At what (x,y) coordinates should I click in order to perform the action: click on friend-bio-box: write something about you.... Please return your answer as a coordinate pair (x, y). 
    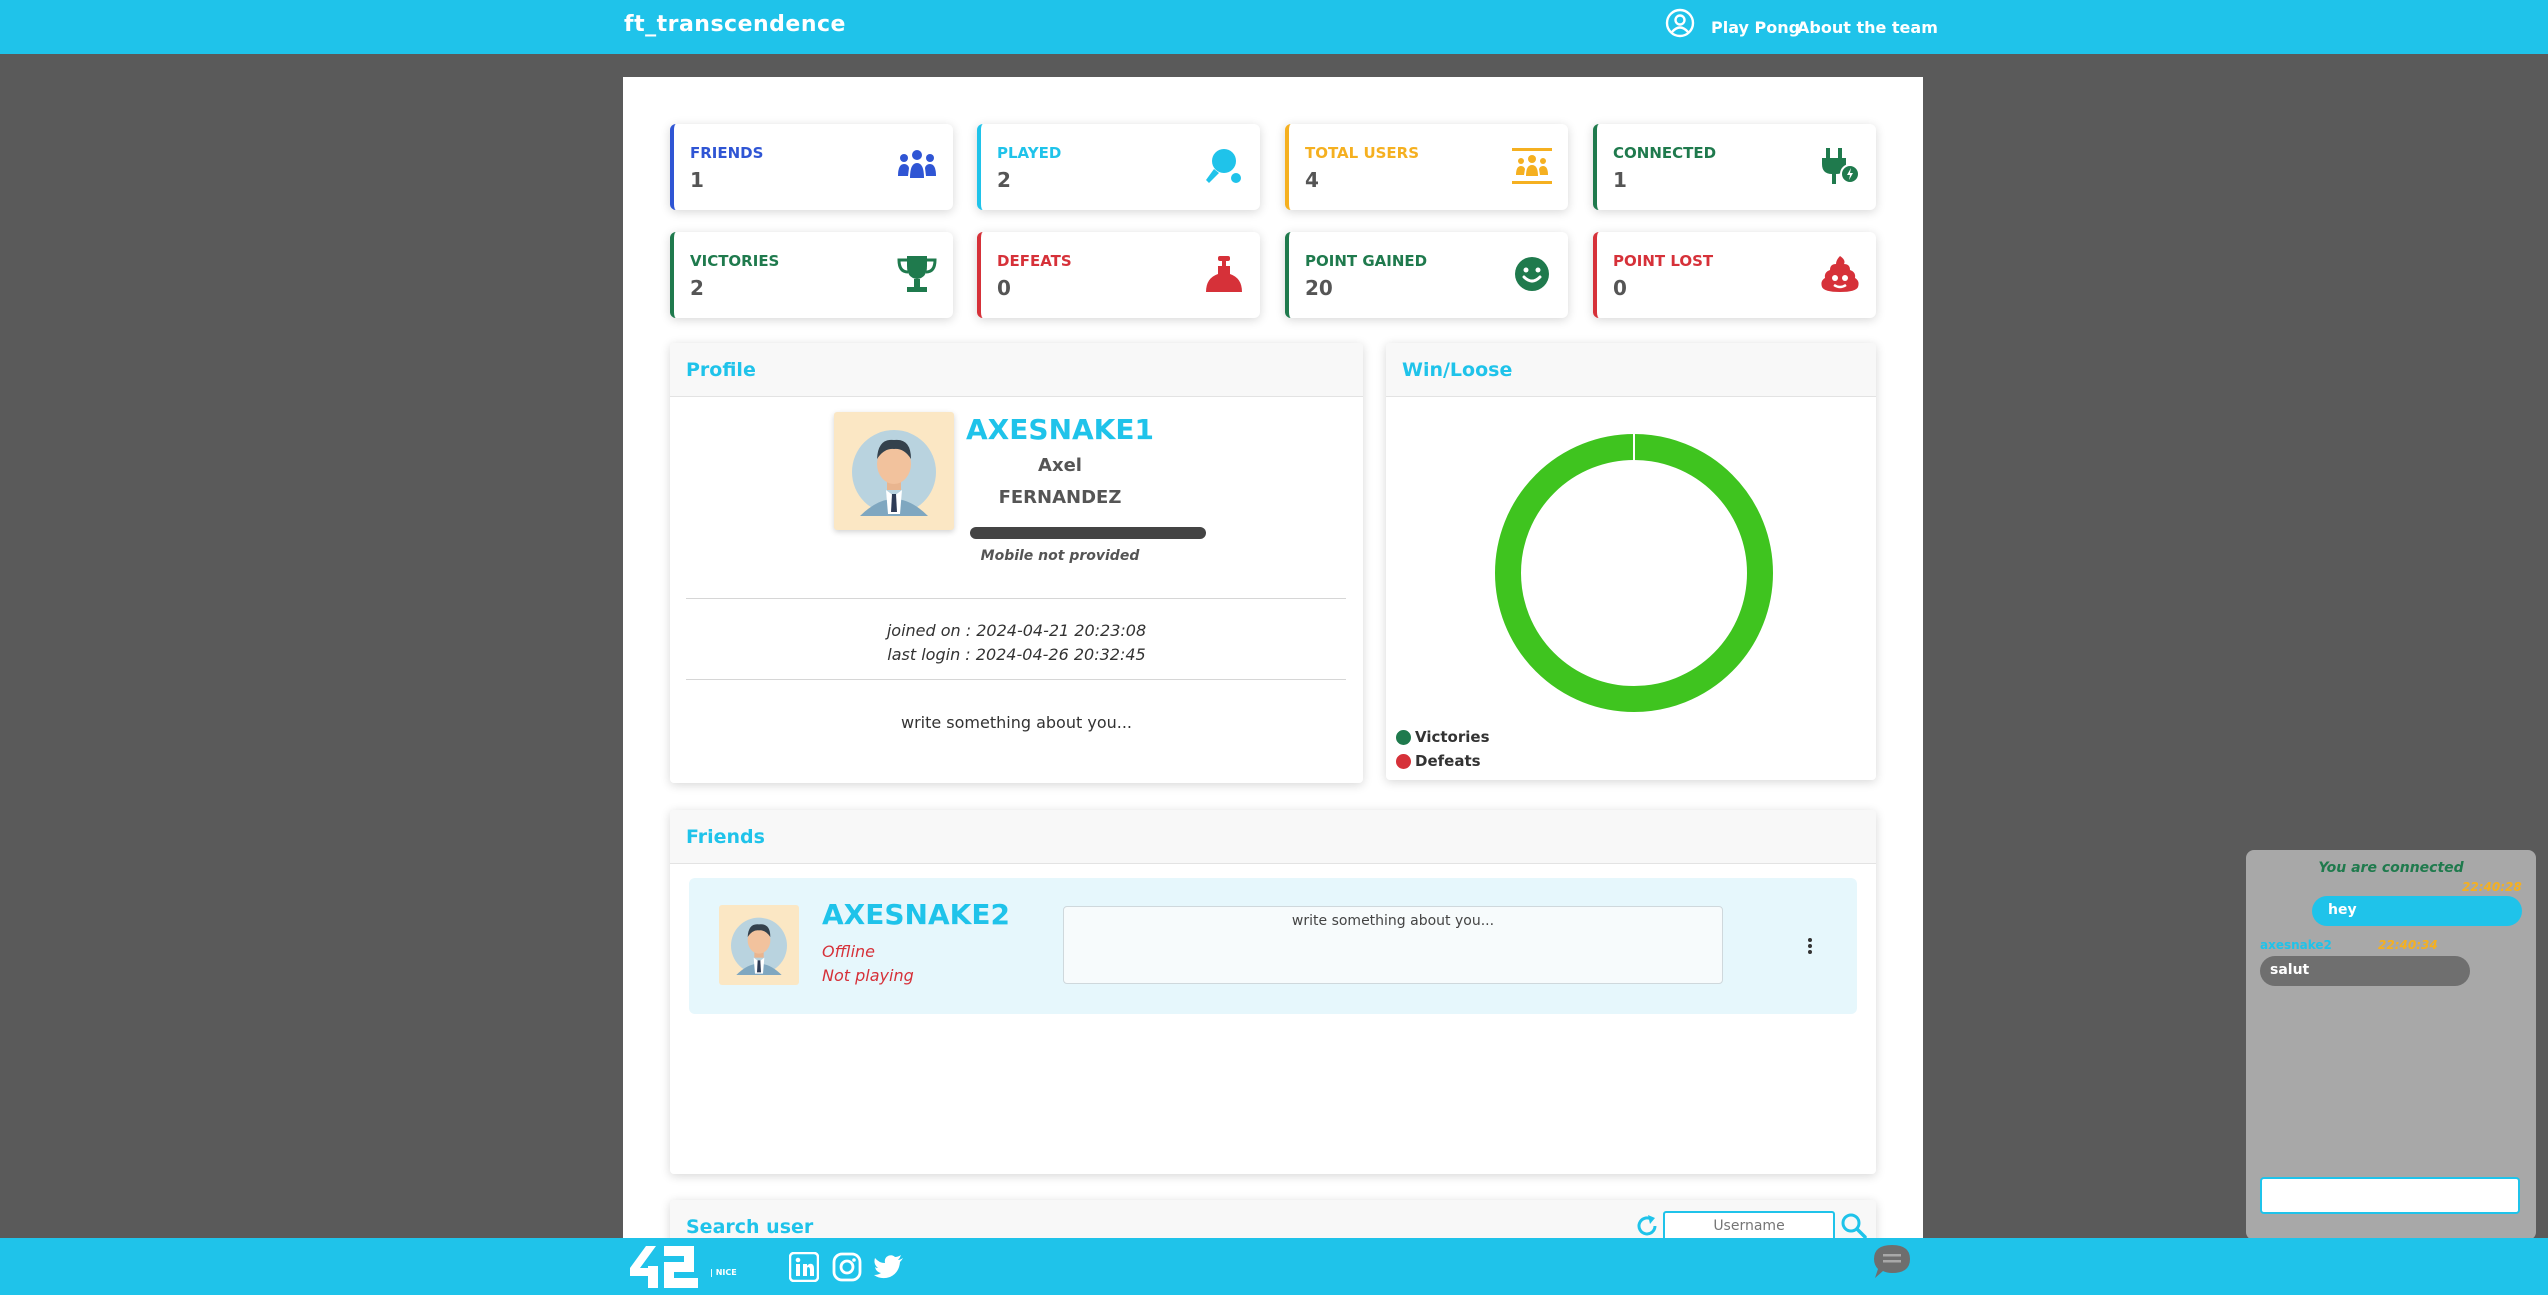
    Looking at the image, I should click on (1393, 945).